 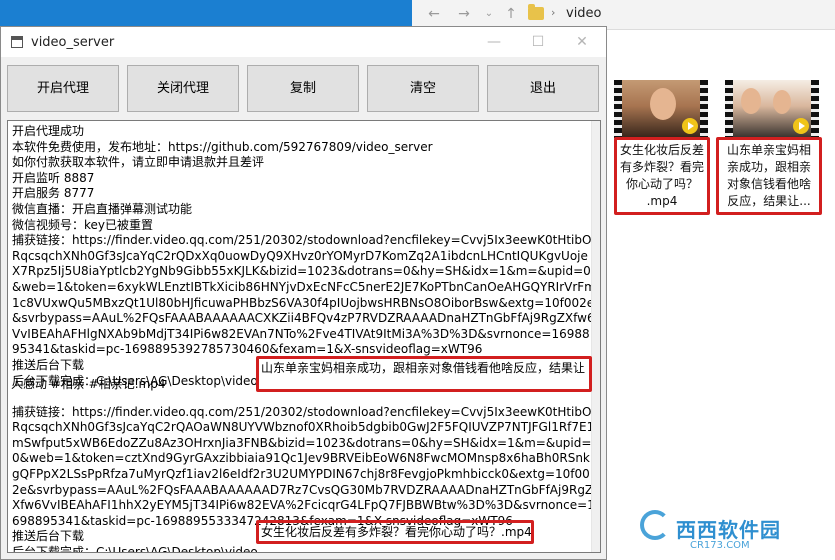 I want to click on back-arrow-icon: ←, so click(x=434, y=14).